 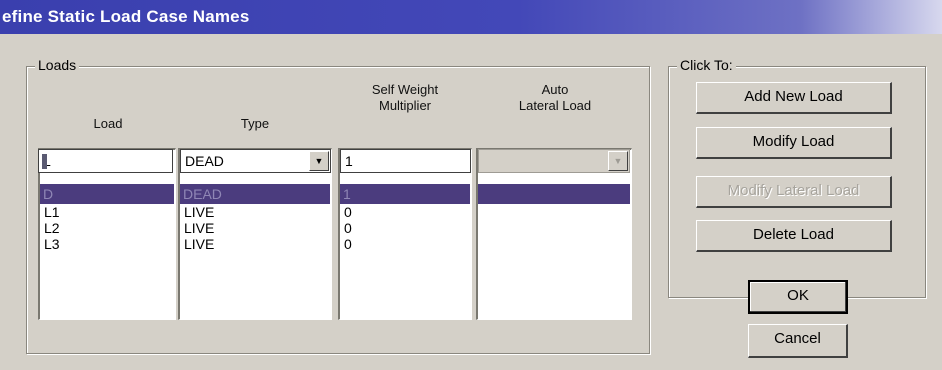 I want to click on column-header-type: Type, so click(x=255, y=123).